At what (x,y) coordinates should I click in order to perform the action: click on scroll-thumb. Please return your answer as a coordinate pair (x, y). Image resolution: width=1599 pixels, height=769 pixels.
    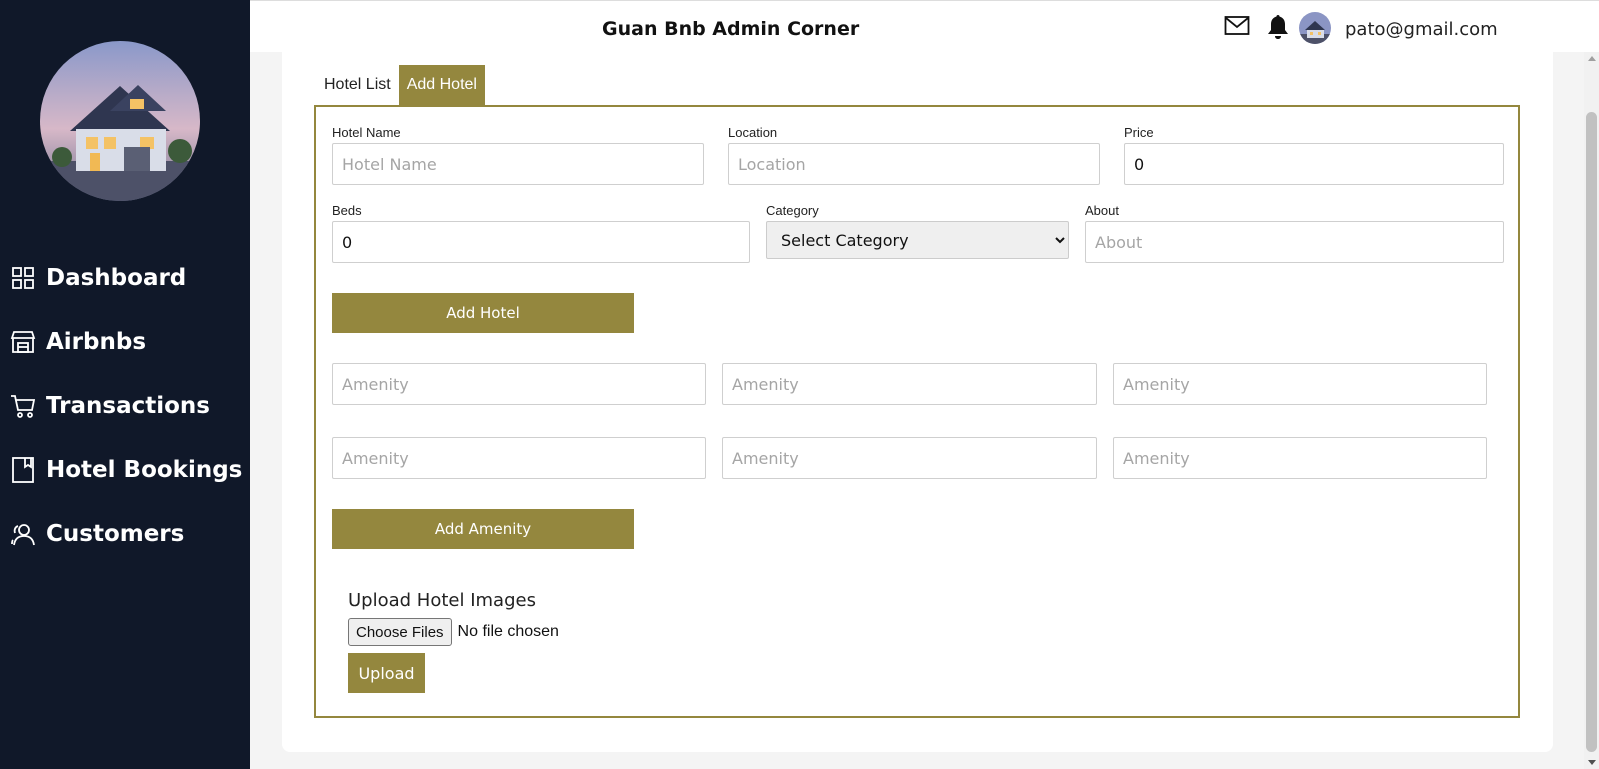
    Looking at the image, I should click on (1591, 432).